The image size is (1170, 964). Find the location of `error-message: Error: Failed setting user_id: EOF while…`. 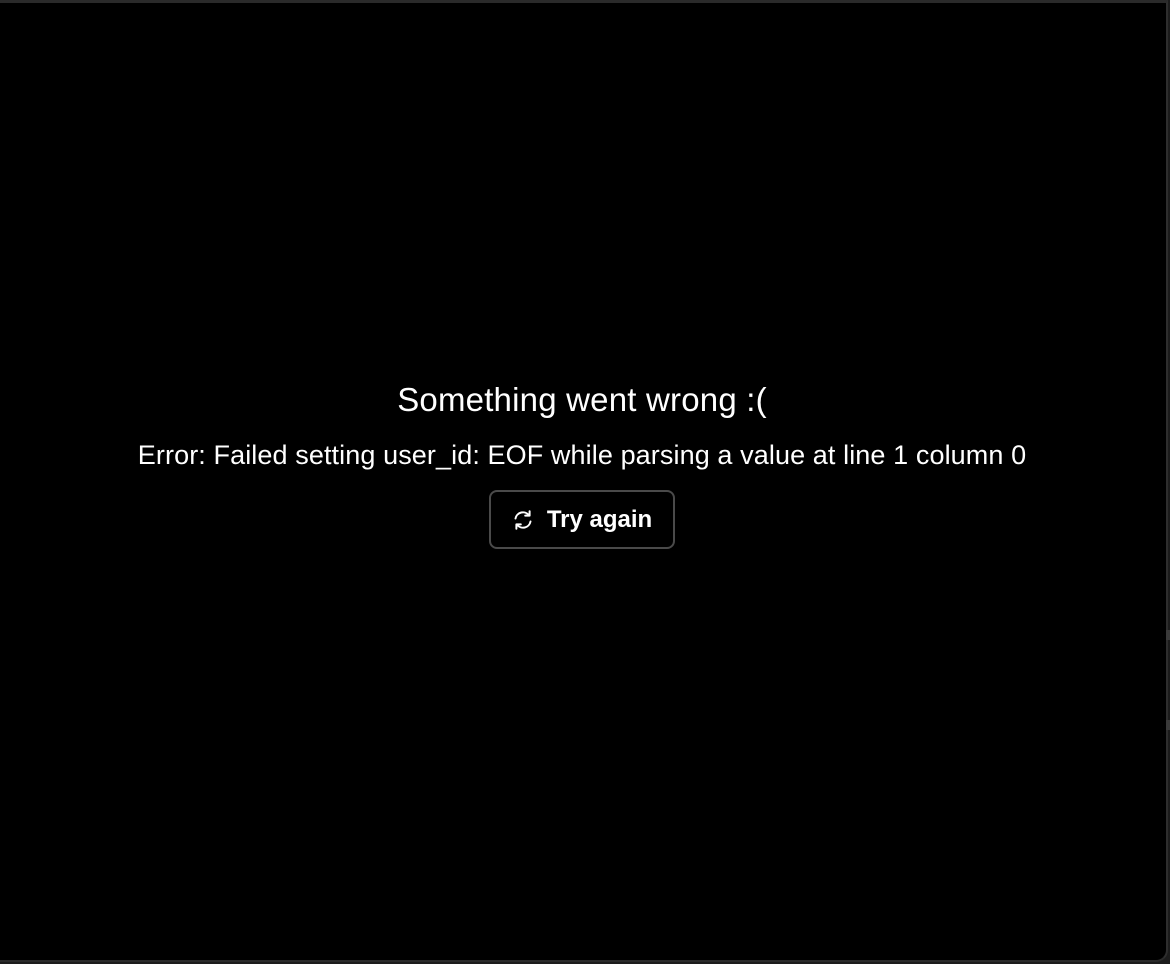

error-message: Error: Failed setting user_id: EOF while… is located at coordinates (582, 455).